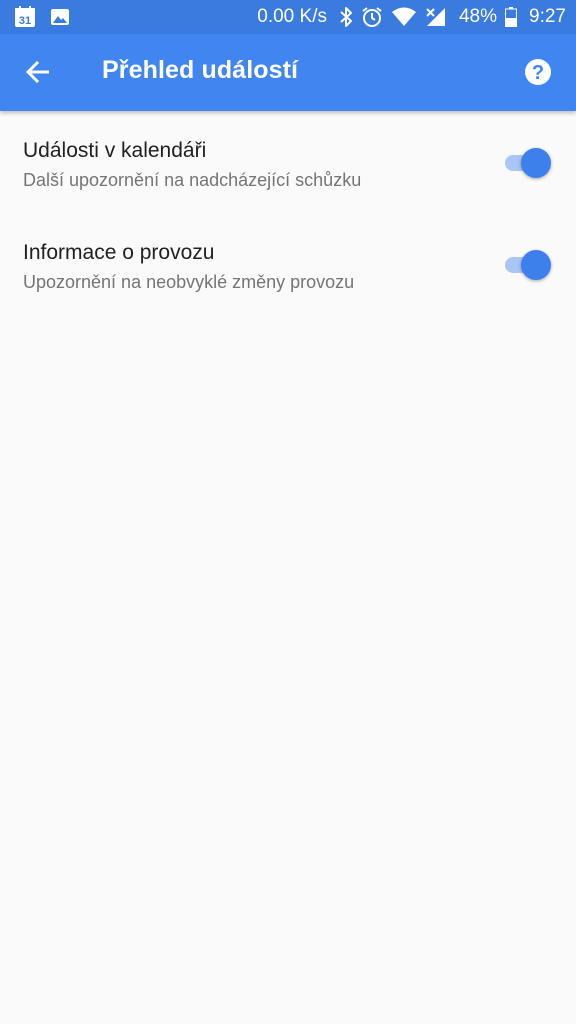  I want to click on arrow-back-icon, so click(38, 72).